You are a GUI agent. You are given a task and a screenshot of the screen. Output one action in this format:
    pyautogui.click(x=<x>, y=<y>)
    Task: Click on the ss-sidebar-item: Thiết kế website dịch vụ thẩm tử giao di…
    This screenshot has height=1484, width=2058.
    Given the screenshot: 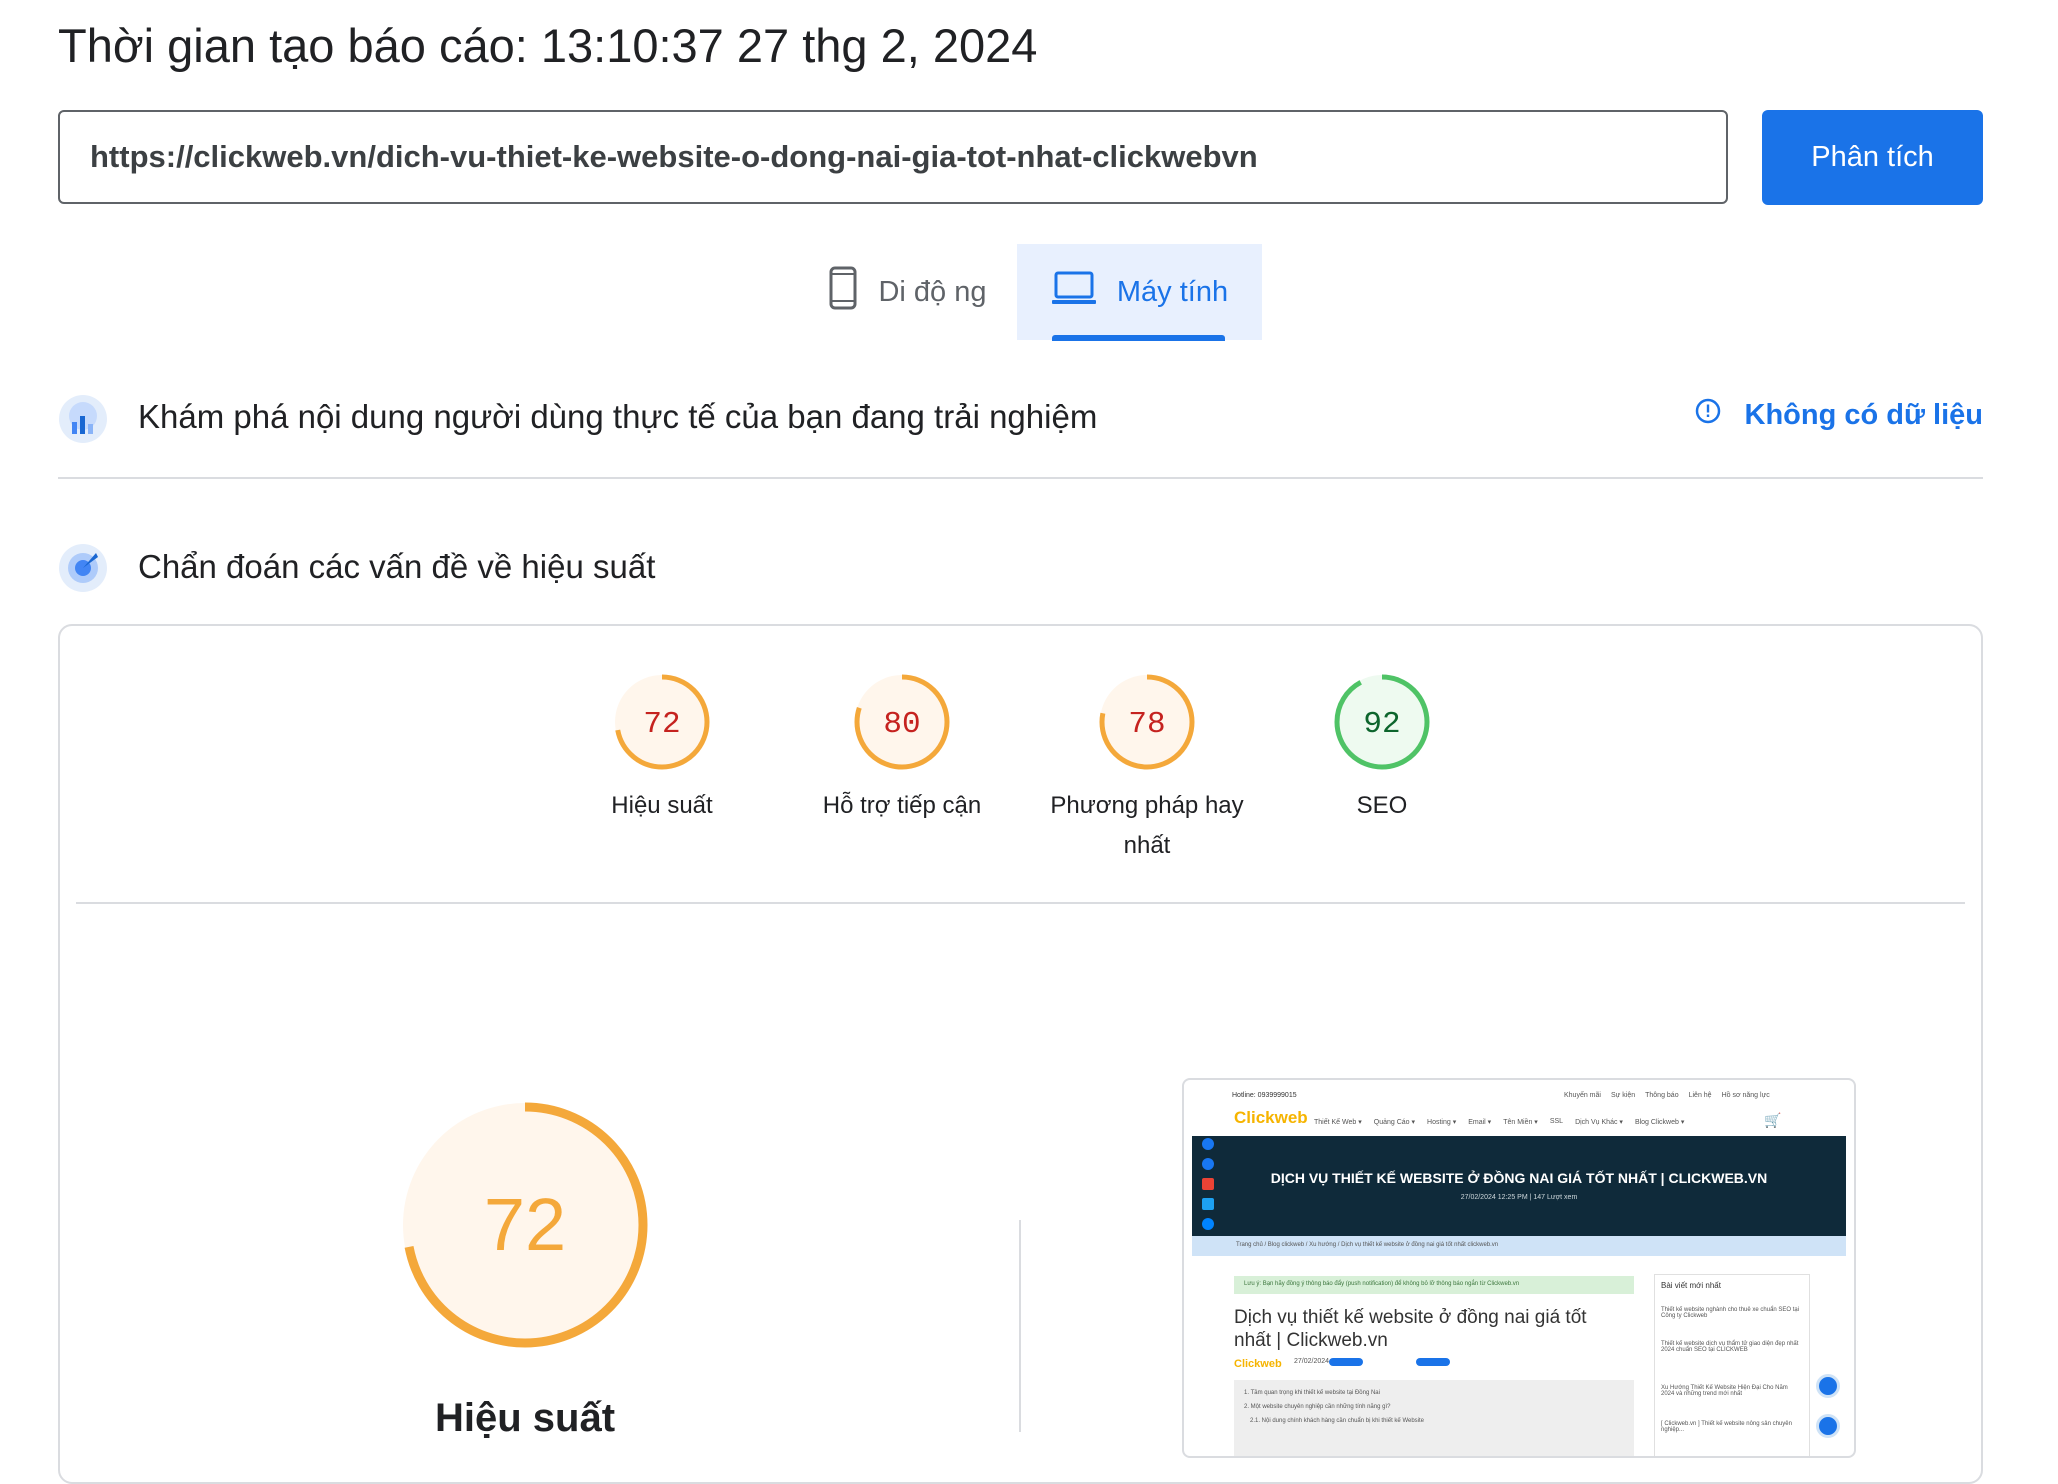 What is the action you would take?
    pyautogui.click(x=1730, y=1347)
    